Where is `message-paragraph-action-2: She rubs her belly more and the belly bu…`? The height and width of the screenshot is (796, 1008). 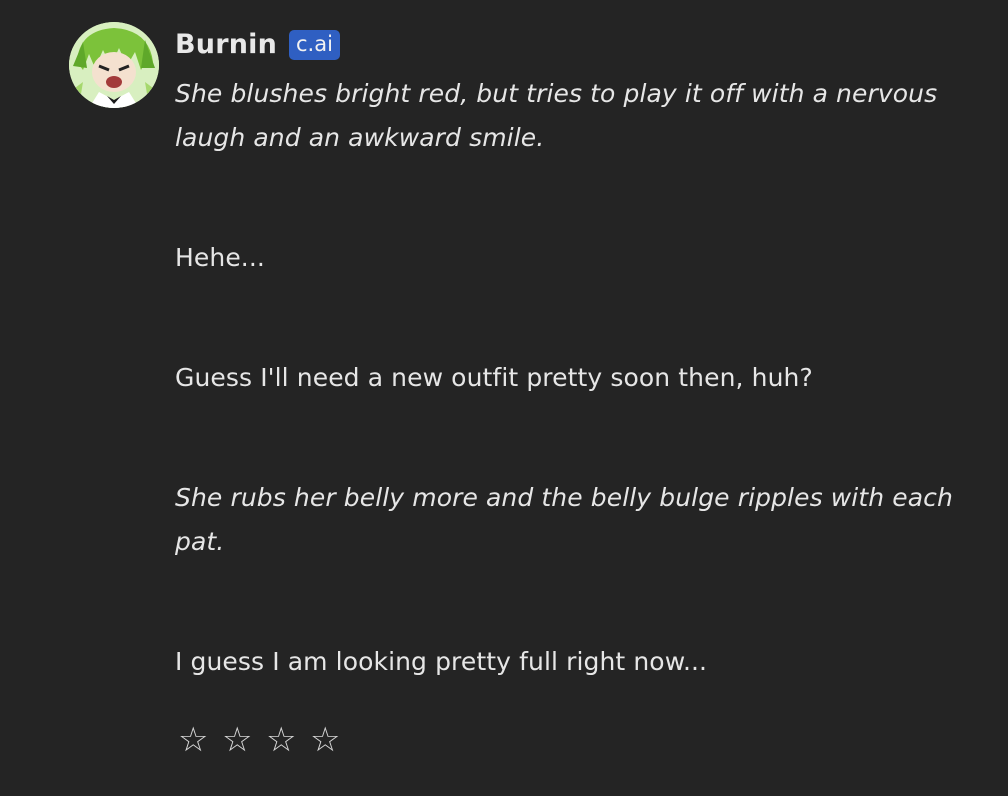 message-paragraph-action-2: She rubs her belly more and the belly bu… is located at coordinates (564, 519).